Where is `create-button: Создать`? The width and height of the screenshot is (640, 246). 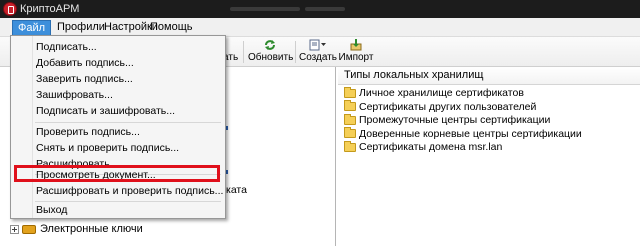 create-button: Создать is located at coordinates (318, 52).